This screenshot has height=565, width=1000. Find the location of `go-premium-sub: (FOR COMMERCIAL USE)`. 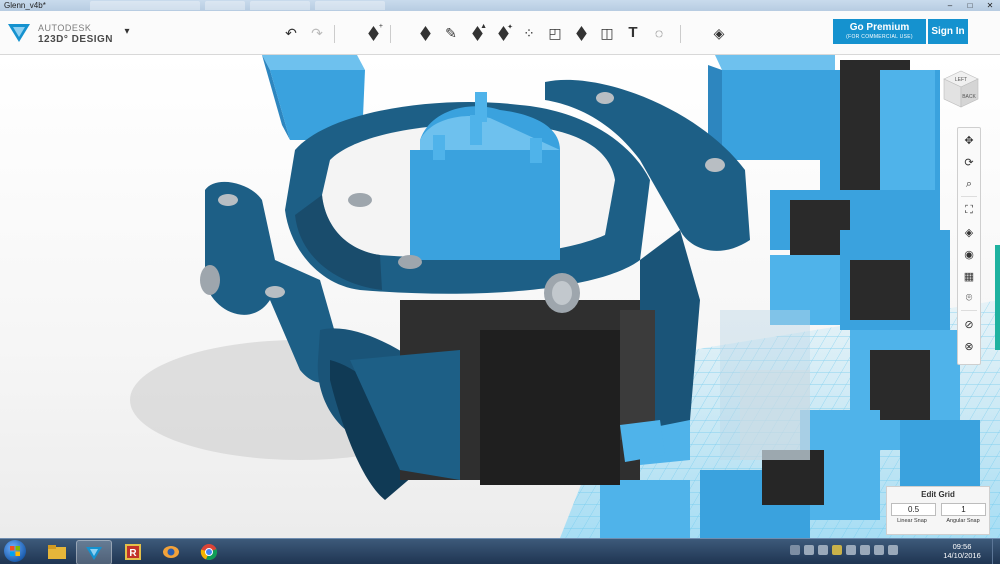

go-premium-sub: (FOR COMMERCIAL USE) is located at coordinates (879, 37).